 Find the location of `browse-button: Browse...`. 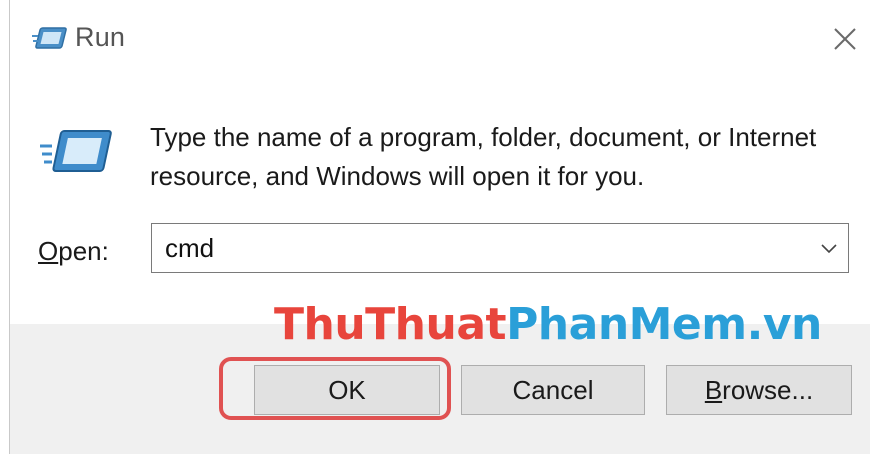

browse-button: Browse... is located at coordinates (759, 390).